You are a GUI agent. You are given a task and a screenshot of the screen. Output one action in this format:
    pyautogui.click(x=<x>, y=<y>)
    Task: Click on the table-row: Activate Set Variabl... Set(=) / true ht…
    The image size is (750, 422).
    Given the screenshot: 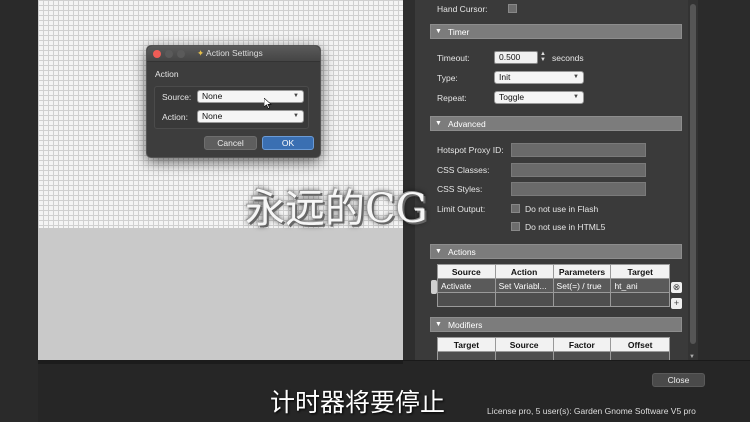 What is the action you would take?
    pyautogui.click(x=553, y=285)
    